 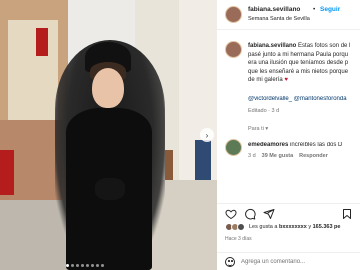 I want to click on reply-likes: 39 Me gusta, so click(x=277, y=156).